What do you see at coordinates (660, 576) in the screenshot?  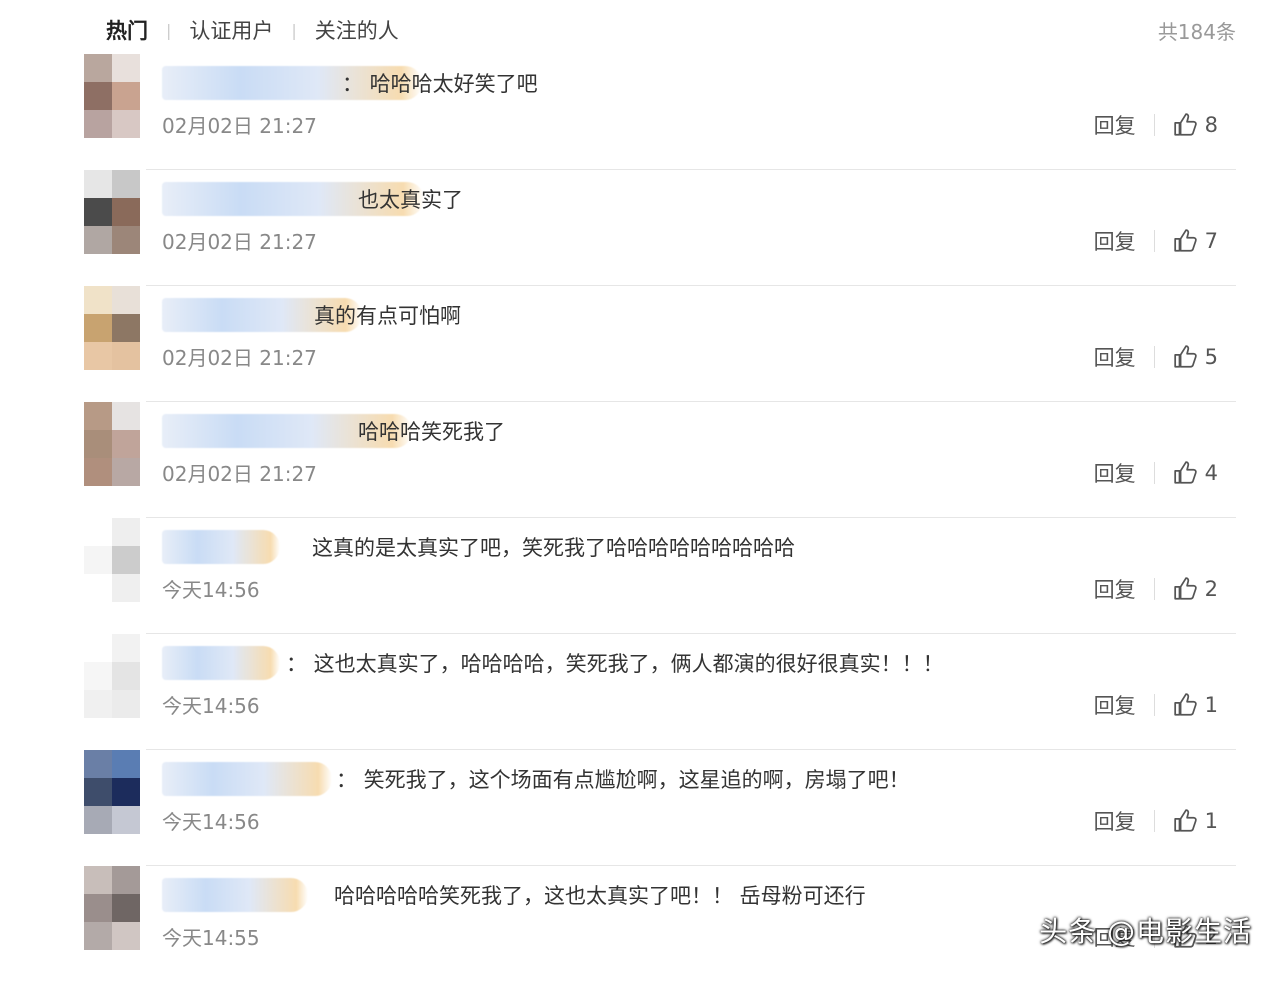 I see `comment-item: 这真的是太真实了吧，笑死我了哈哈哈哈哈哈哈哈哈 今天14:56 回复 2` at bounding box center [660, 576].